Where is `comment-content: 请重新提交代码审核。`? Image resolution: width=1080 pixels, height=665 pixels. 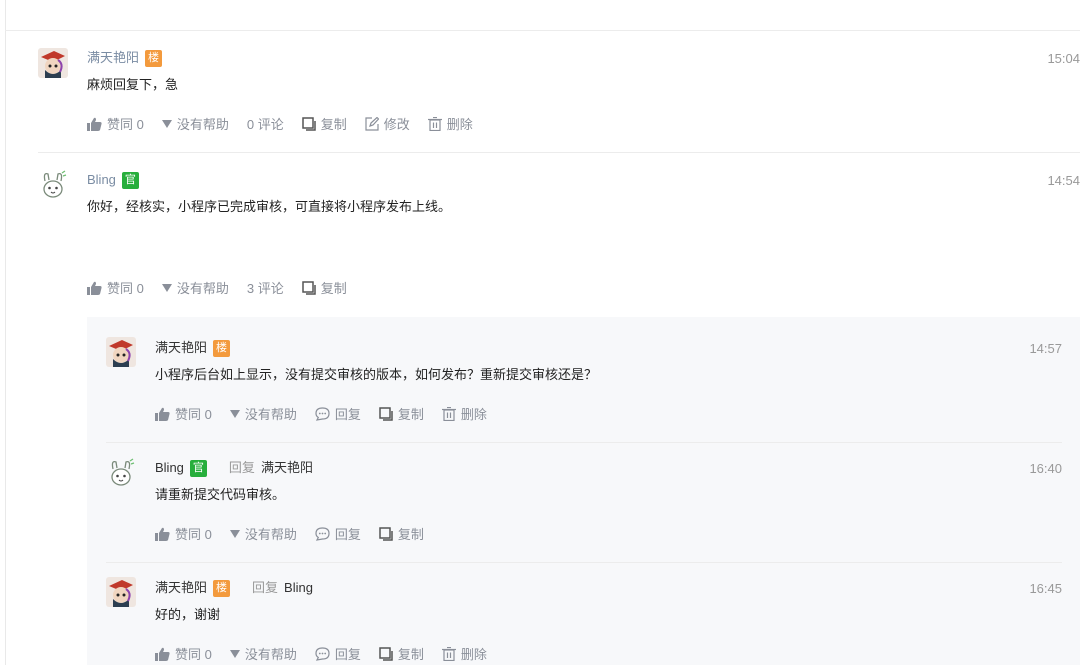
comment-content: 请重新提交代码审核。 is located at coordinates (220, 494).